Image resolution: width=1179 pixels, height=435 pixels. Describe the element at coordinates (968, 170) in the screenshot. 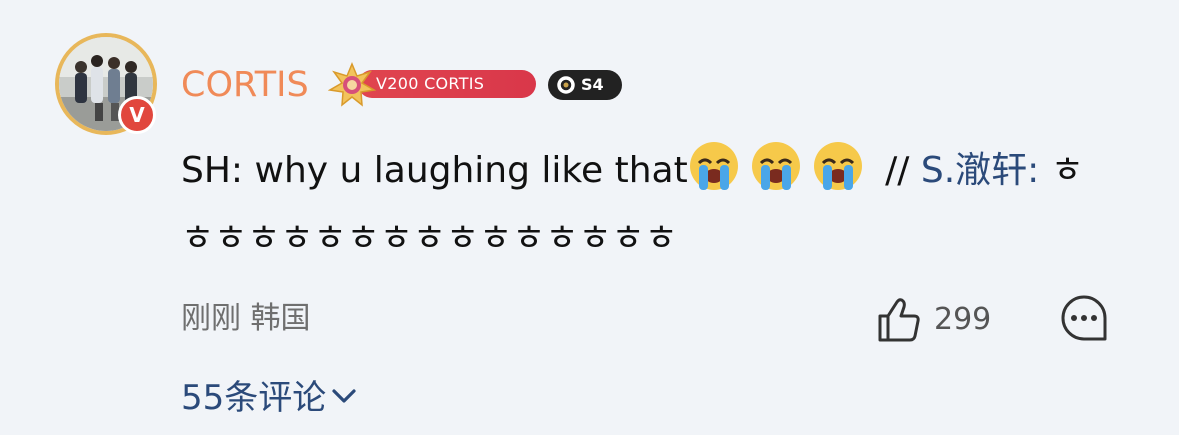

I see `mention-link: S.澈轩` at that location.